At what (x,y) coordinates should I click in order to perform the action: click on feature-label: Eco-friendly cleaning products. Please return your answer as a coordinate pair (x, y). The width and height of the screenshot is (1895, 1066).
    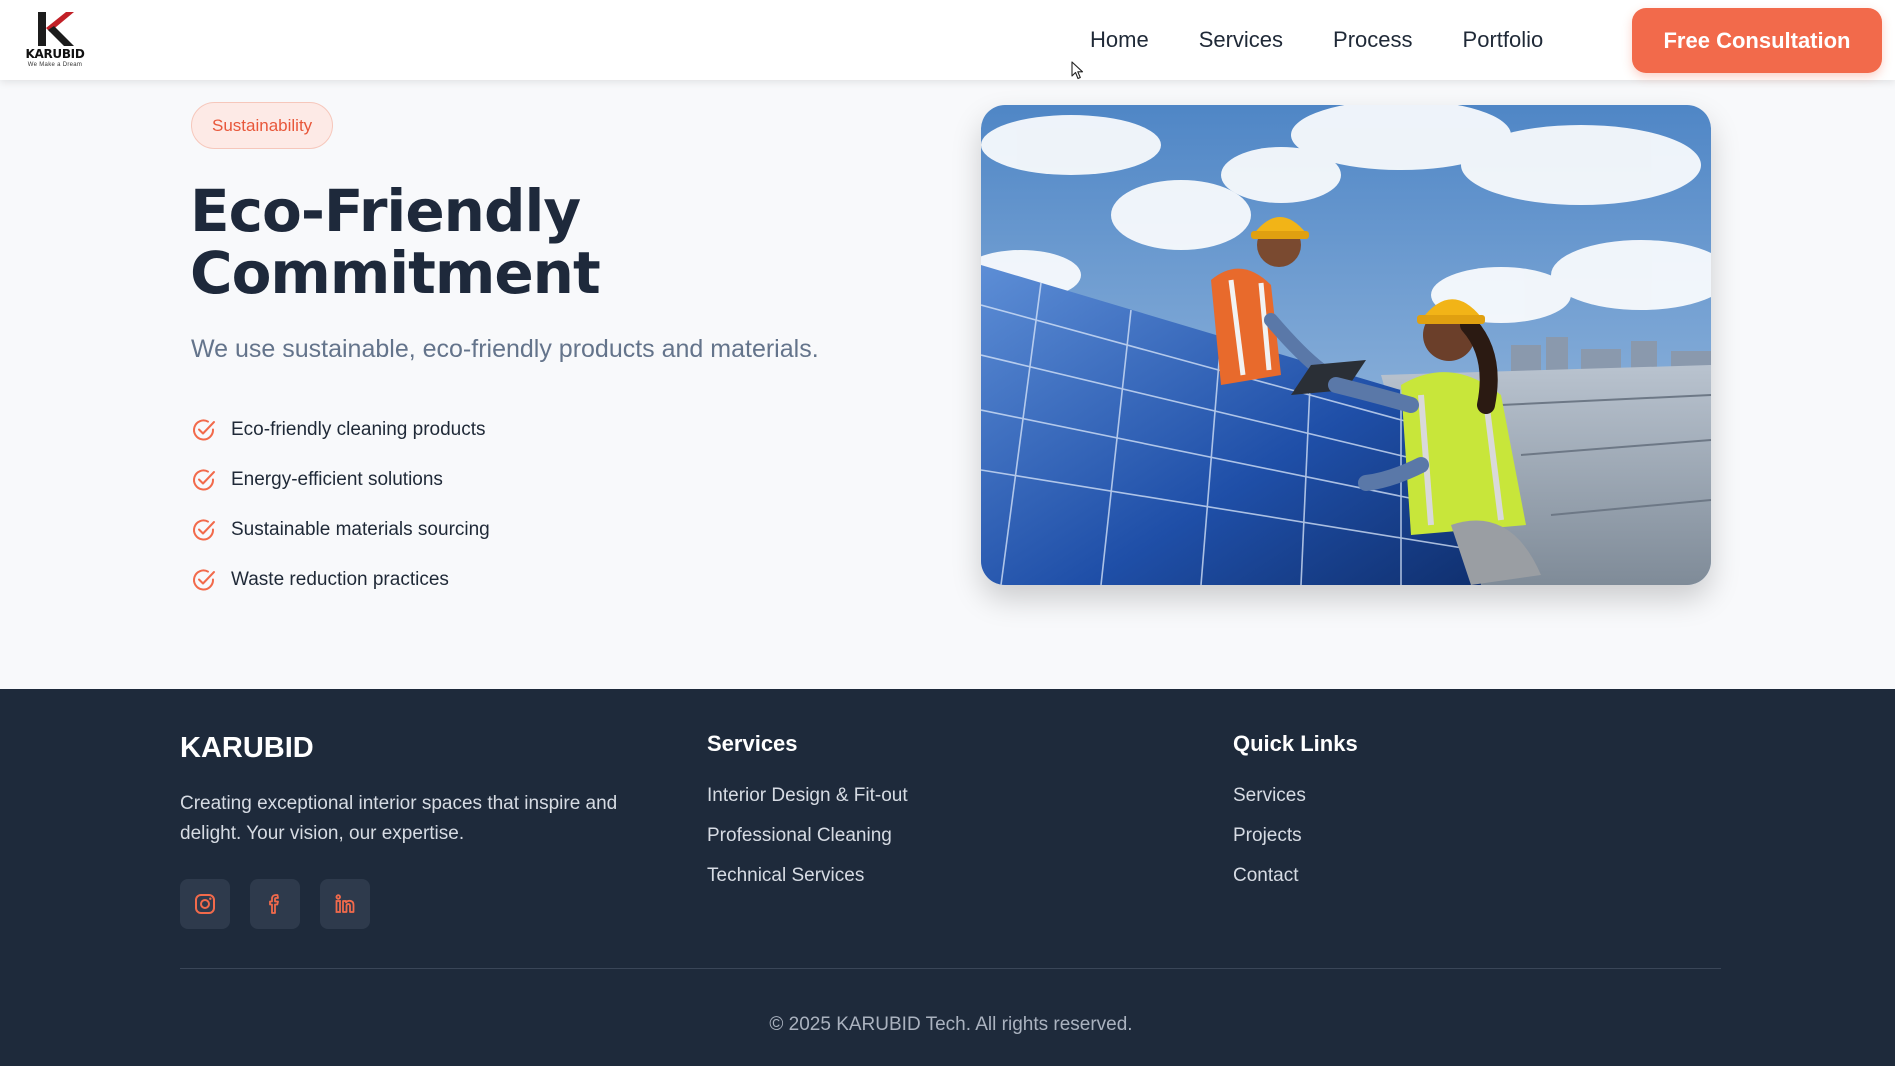
    Looking at the image, I should click on (358, 429).